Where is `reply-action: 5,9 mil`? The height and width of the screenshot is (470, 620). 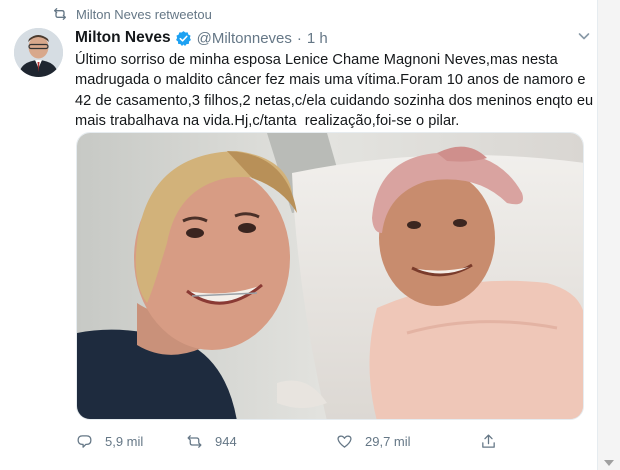
reply-action: 5,9 mil is located at coordinates (109, 441).